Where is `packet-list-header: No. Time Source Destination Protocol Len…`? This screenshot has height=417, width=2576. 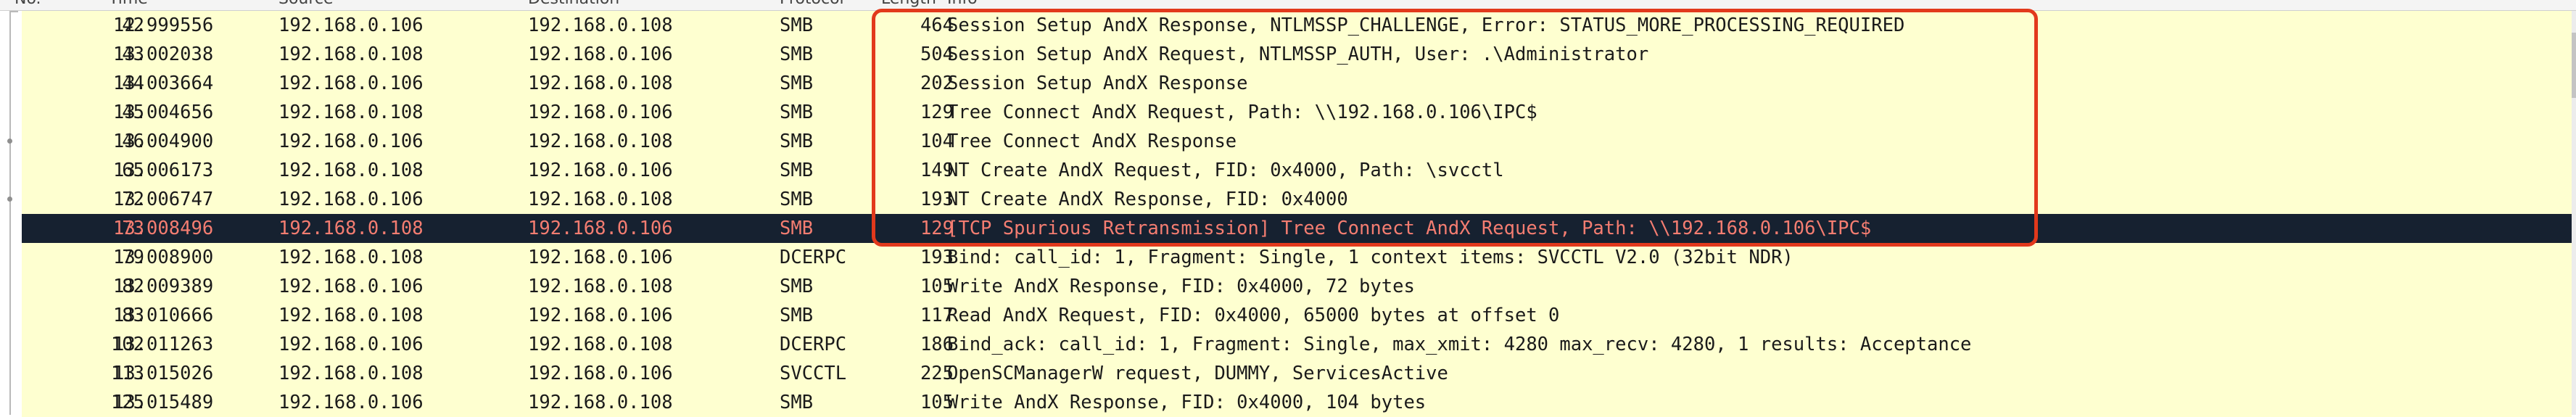
packet-list-header: No. Time Source Destination Protocol Len… is located at coordinates (1288, 5).